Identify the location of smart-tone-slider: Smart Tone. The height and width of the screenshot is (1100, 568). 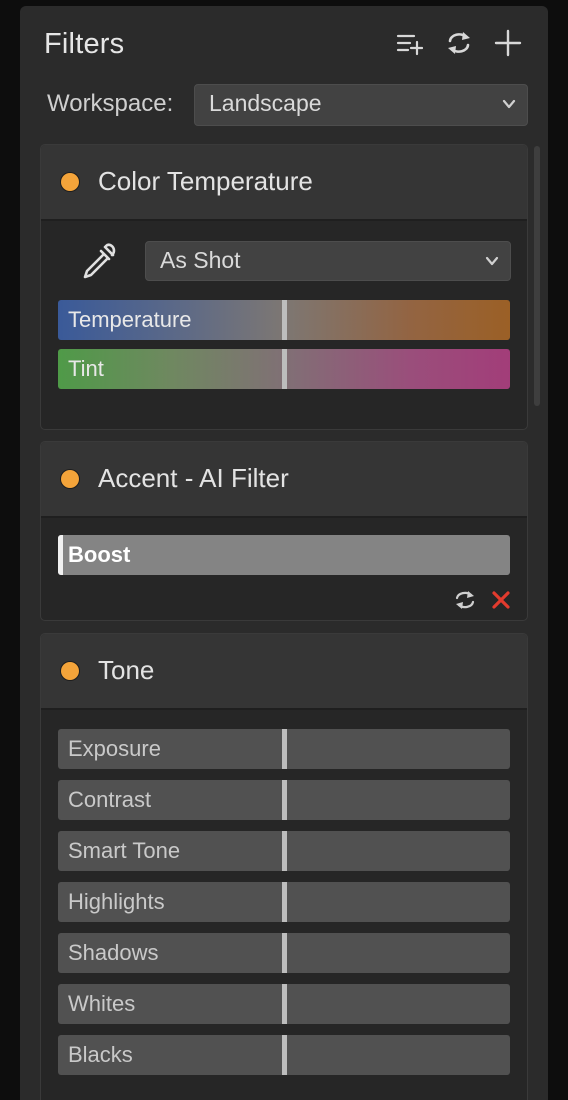
(284, 851).